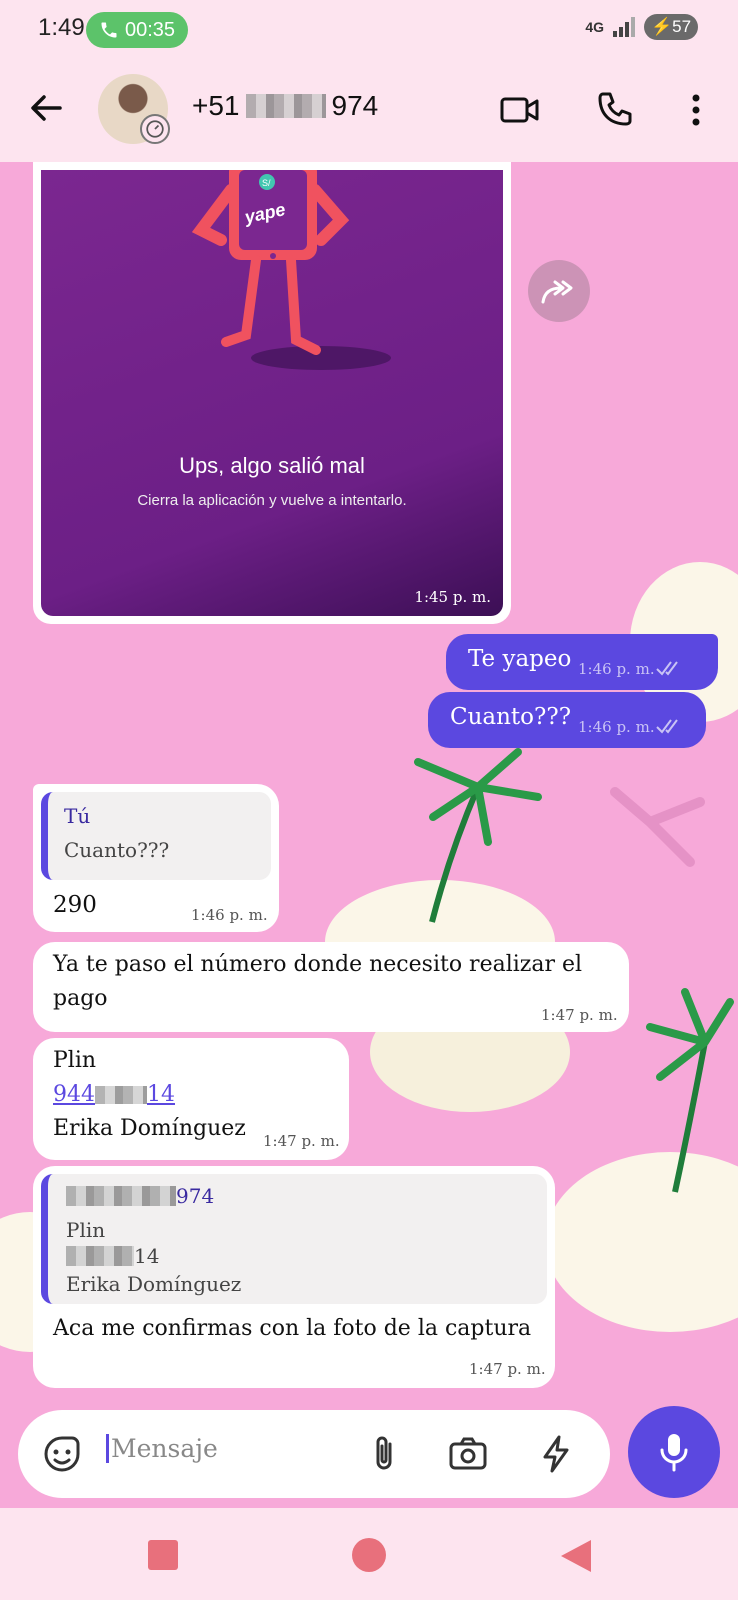 The image size is (738, 1600). Describe the element at coordinates (624, 27) in the screenshot. I see `signal-icon` at that location.